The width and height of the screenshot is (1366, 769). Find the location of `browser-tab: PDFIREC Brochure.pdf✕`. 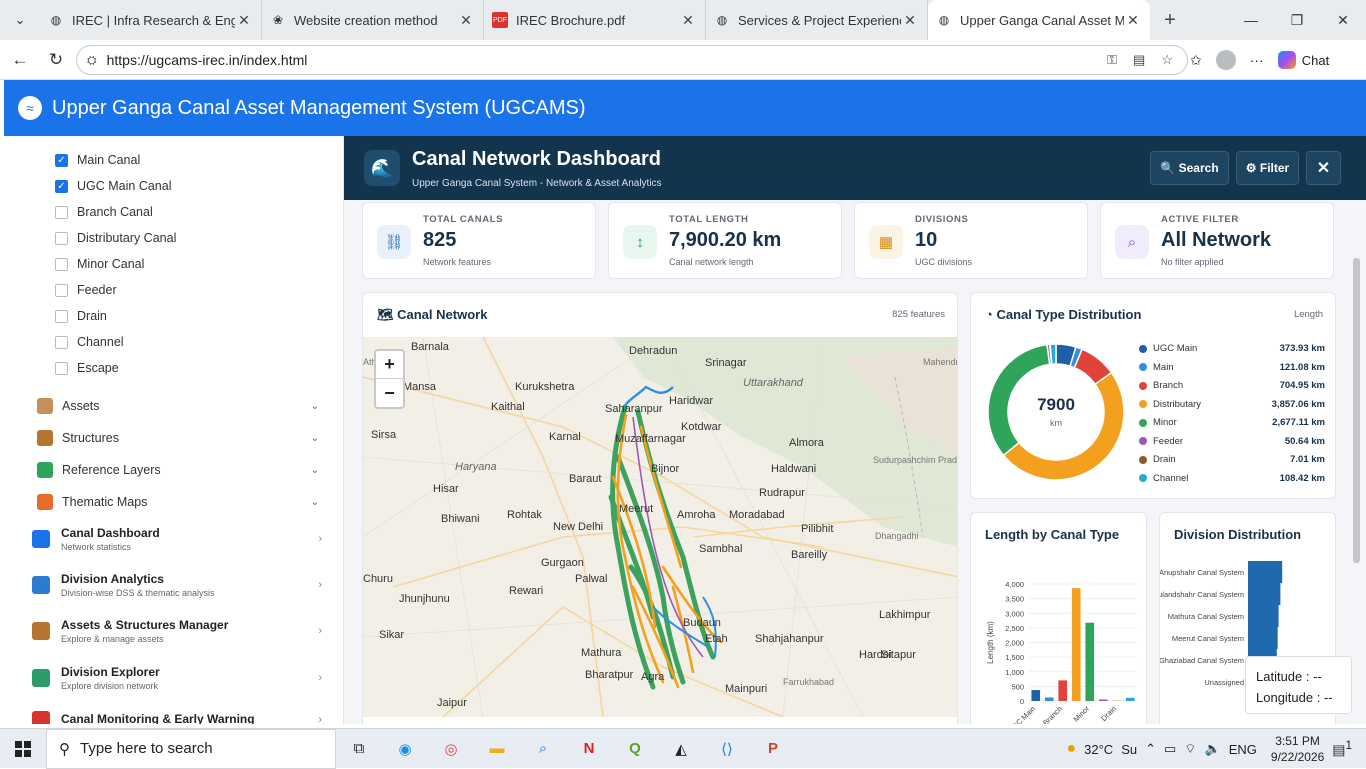

browser-tab: PDFIREC Brochure.pdf✕ is located at coordinates (595, 20).